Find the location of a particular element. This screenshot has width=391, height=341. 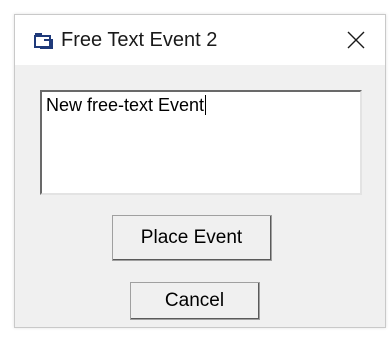

title-bar: Free Text Event 2 is located at coordinates (200, 40).